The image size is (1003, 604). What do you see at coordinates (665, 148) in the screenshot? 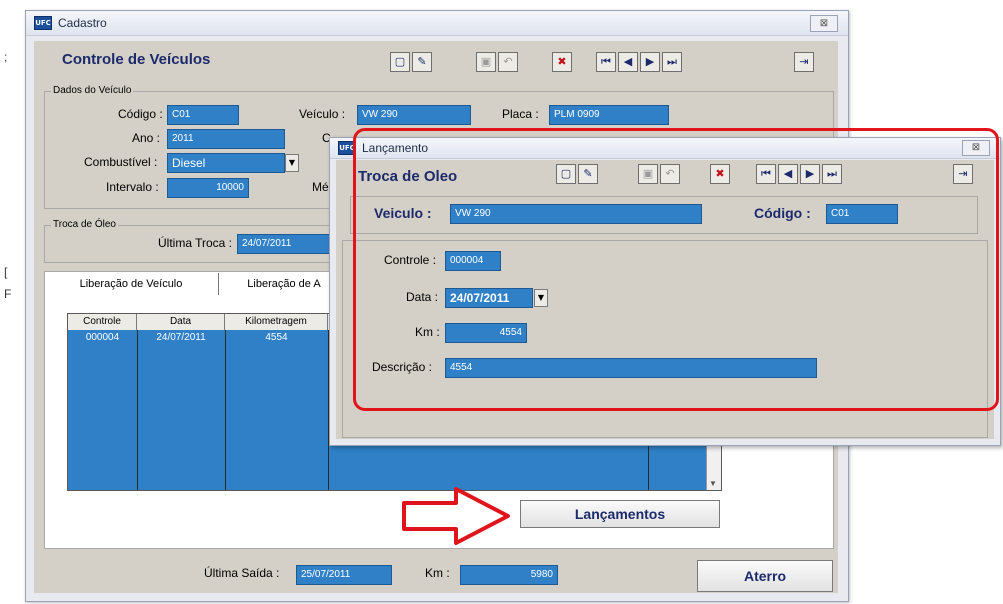
I see `lancamento-titlebar: UFC Lançamento ⊠` at bounding box center [665, 148].